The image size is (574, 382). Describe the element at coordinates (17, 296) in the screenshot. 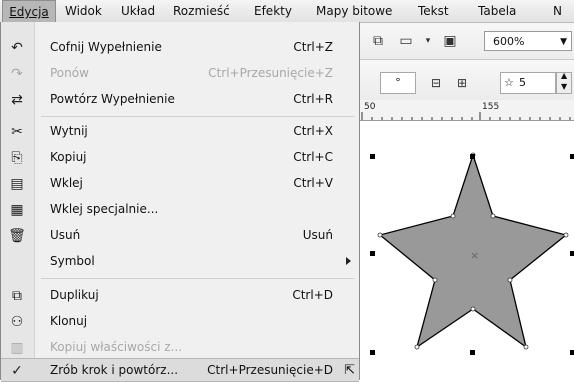

I see `duplicate-icon: ⧉` at that location.